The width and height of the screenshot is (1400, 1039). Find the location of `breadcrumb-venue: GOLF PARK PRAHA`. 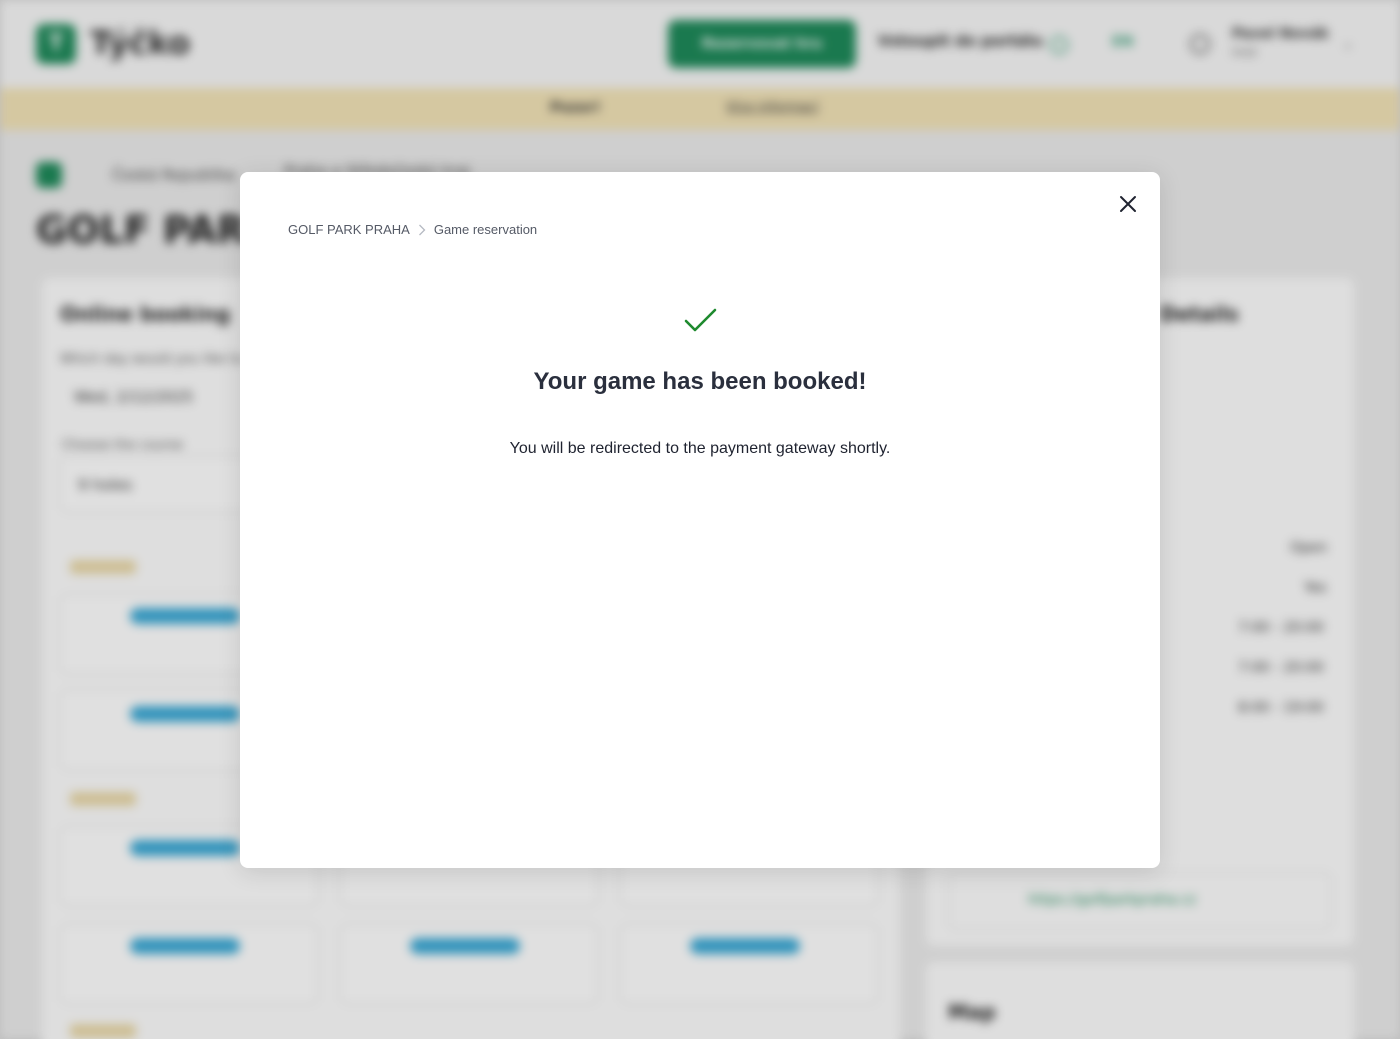

breadcrumb-venue: GOLF PARK PRAHA is located at coordinates (349, 229).